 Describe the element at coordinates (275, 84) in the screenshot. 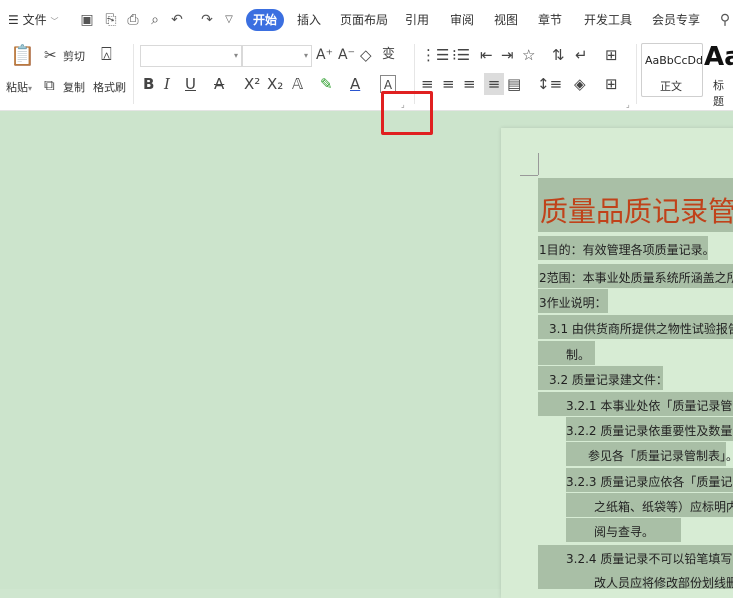

I see `subscript-icon: X₂` at that location.